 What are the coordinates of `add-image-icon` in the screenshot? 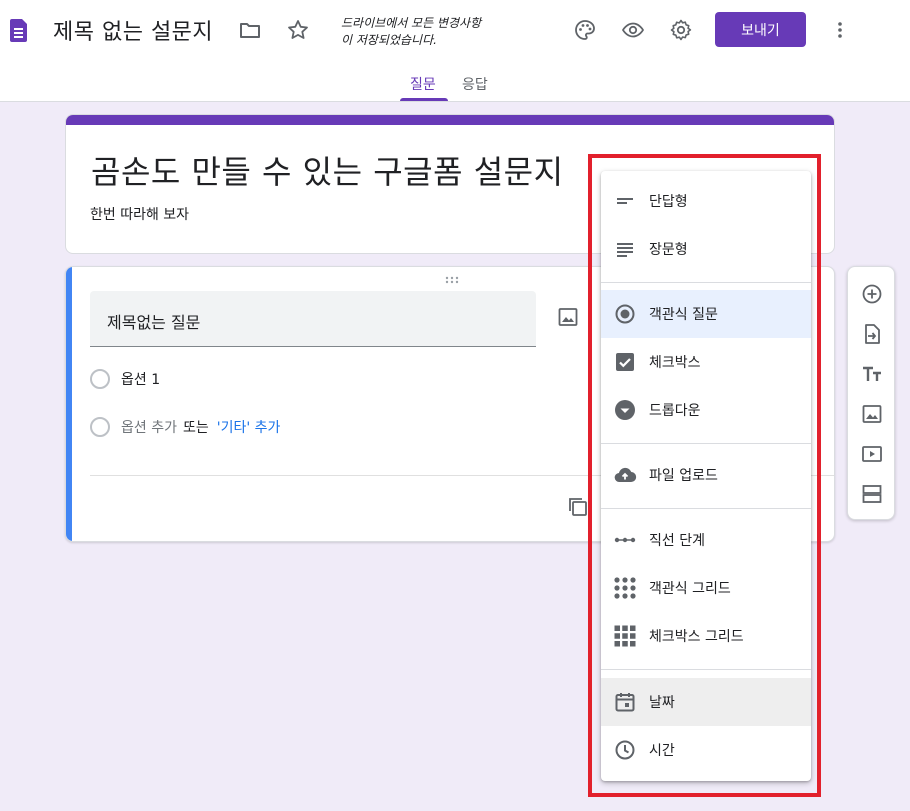 It's located at (872, 414).